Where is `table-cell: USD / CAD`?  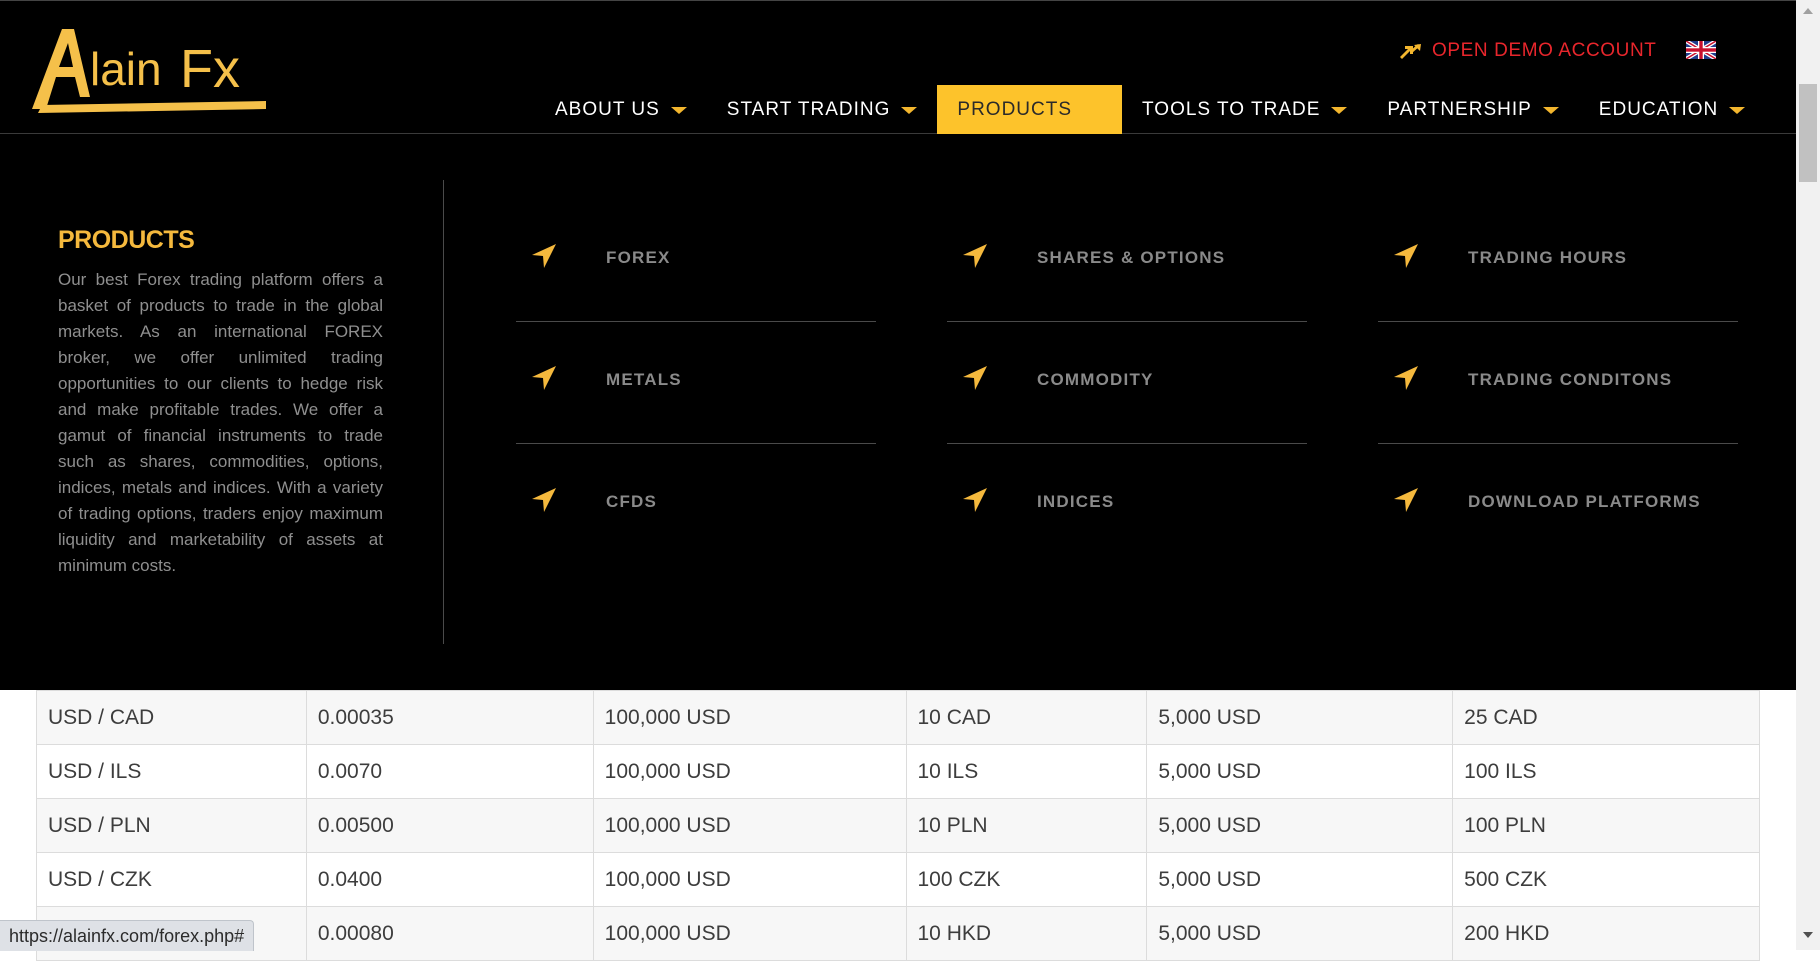
table-cell: USD / CAD is located at coordinates (171, 717).